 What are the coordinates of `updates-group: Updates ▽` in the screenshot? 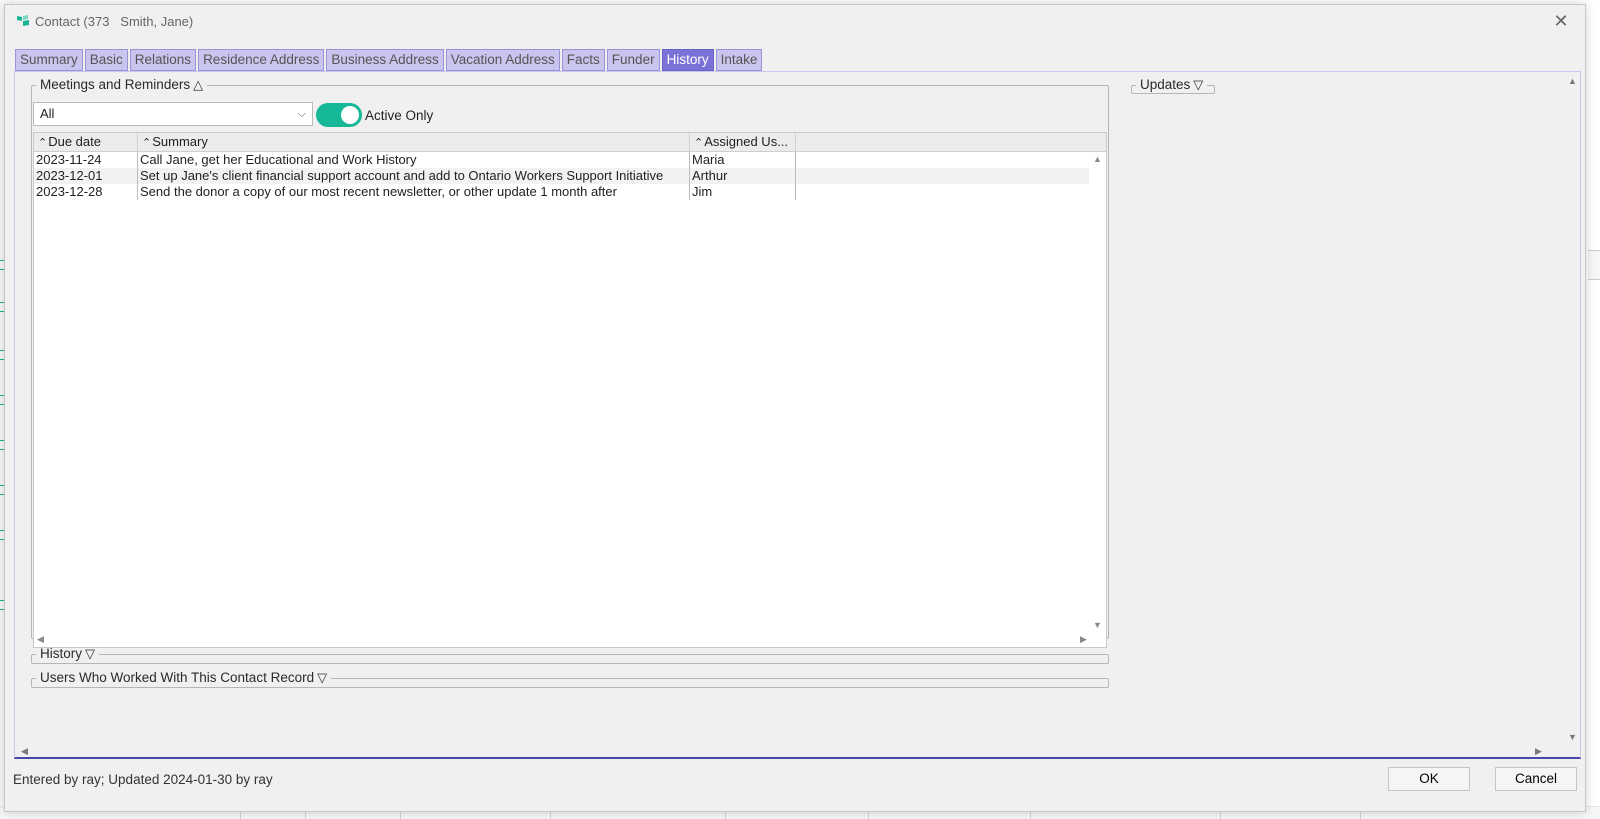 It's located at (1173, 85).